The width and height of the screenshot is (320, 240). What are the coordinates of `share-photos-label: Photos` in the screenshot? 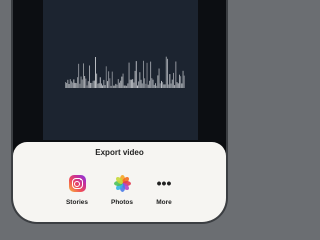 It's located at (122, 202).